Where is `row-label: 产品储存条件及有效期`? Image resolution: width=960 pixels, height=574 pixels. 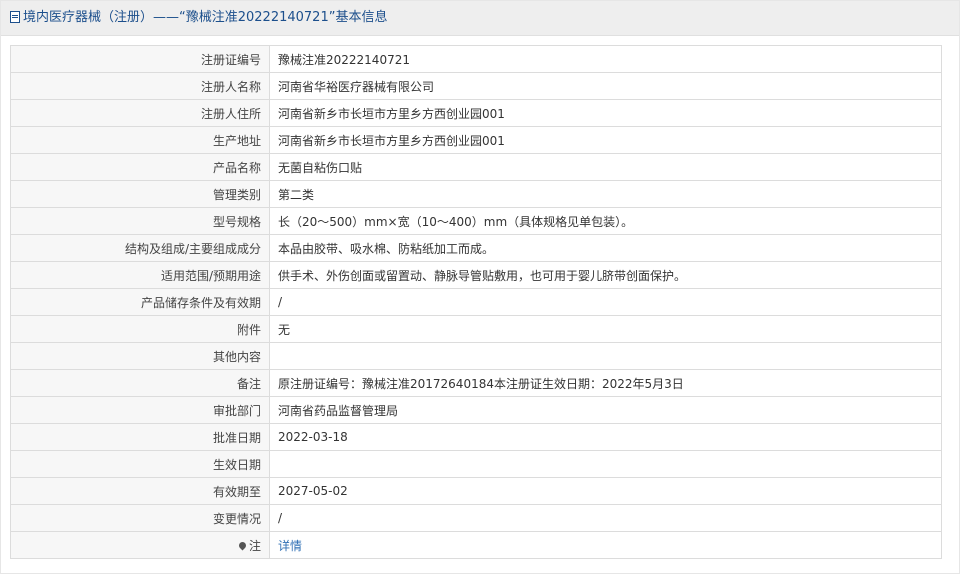 row-label: 产品储存条件及有效期 is located at coordinates (140, 302).